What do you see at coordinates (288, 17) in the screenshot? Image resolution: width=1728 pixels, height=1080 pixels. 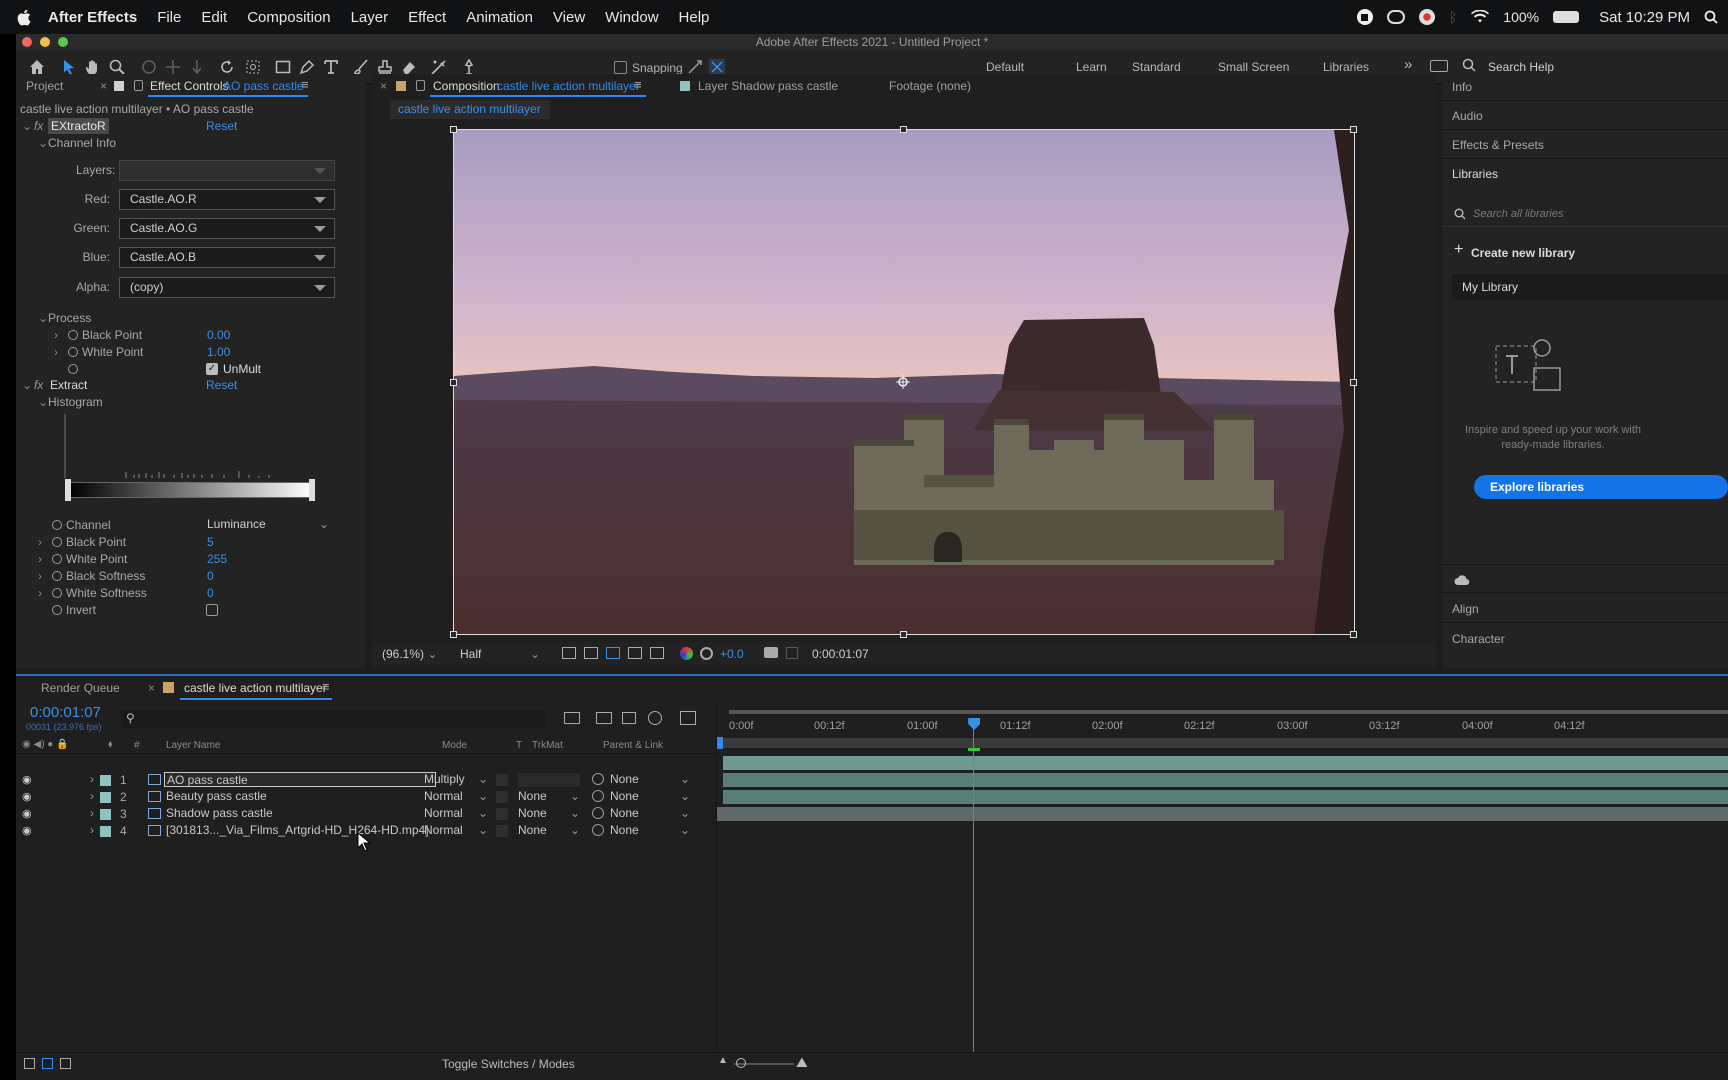 I see `menu-composition: Composition` at bounding box center [288, 17].